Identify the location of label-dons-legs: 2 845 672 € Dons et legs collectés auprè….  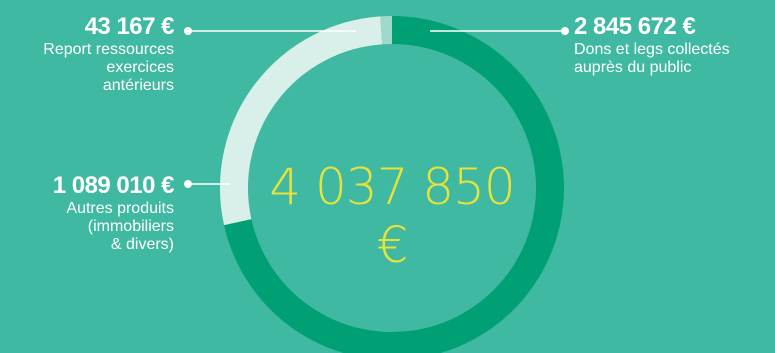
(652, 45).